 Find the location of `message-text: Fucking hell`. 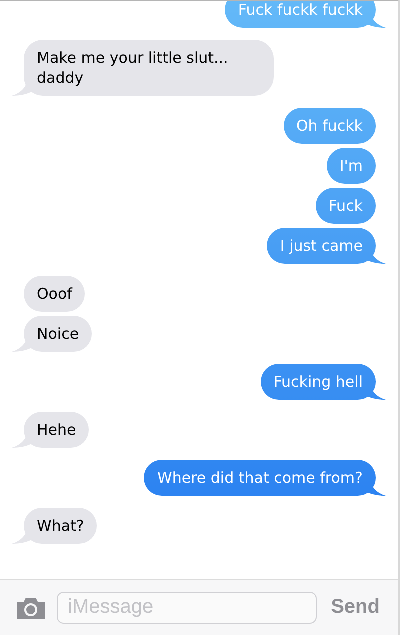

message-text: Fucking hell is located at coordinates (318, 382).